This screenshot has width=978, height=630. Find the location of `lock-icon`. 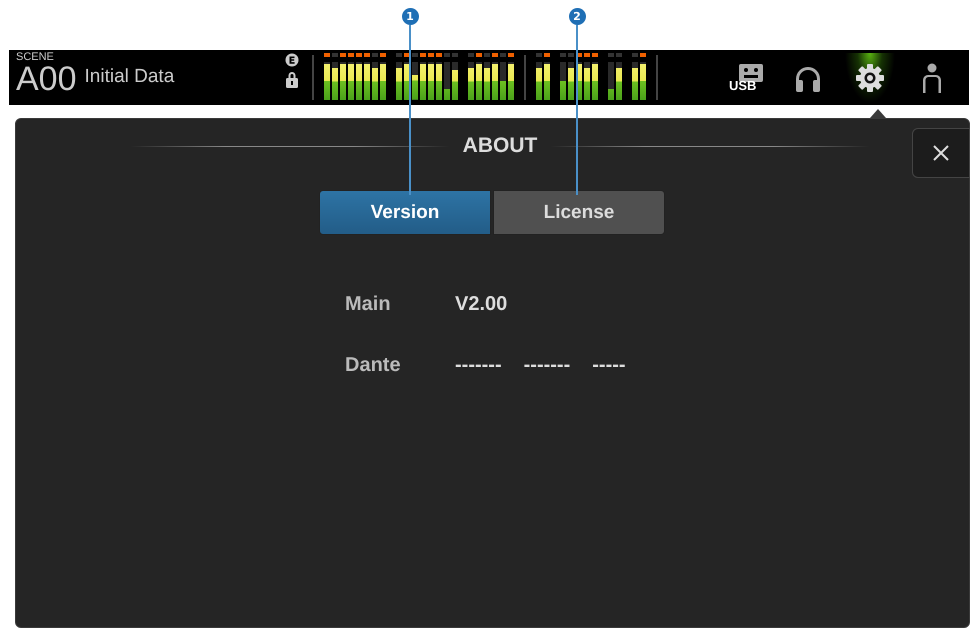

lock-icon is located at coordinates (292, 79).